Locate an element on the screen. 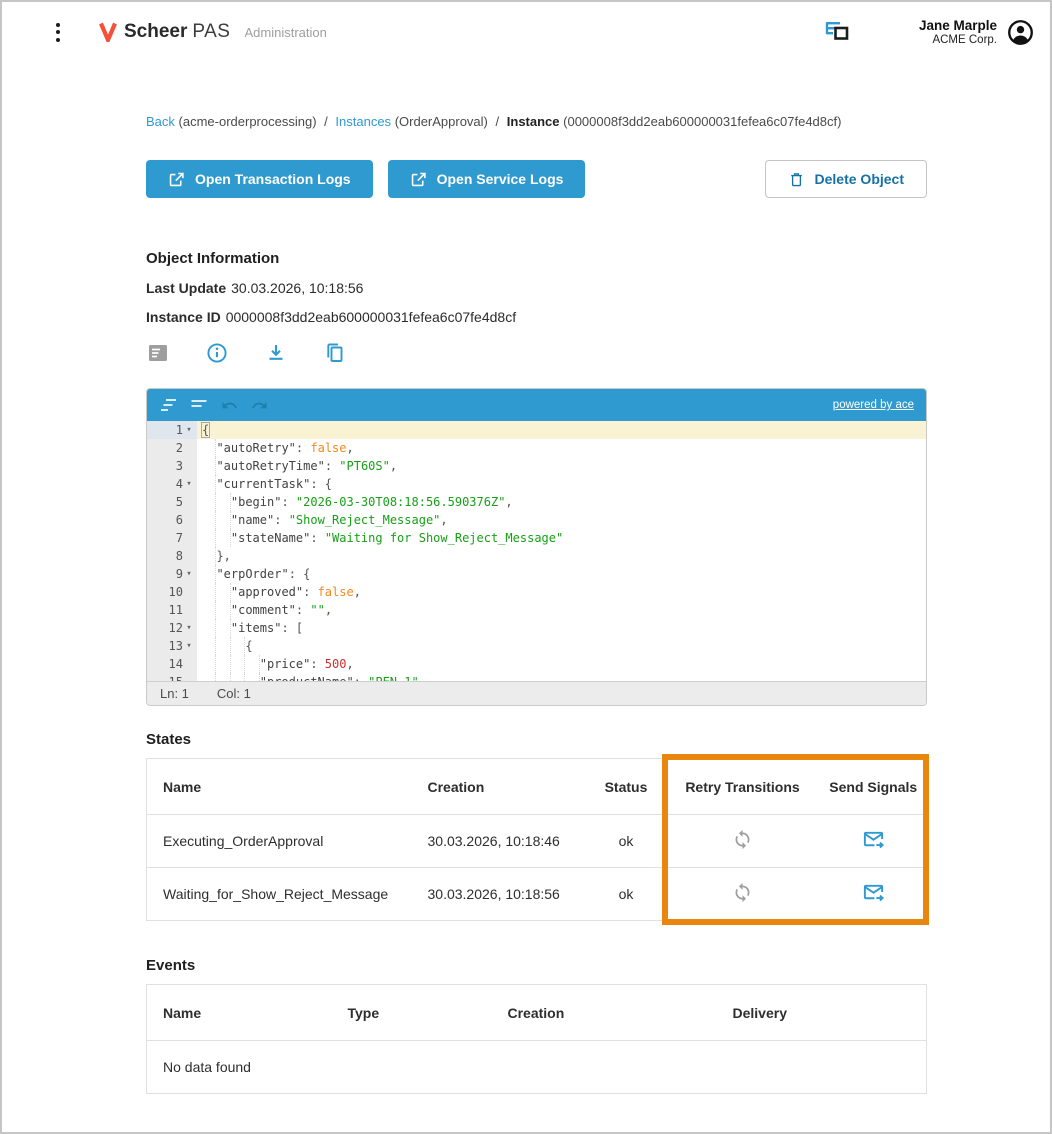 Image resolution: width=1052 pixels, height=1134 pixels. undo-icon is located at coordinates (229, 405).